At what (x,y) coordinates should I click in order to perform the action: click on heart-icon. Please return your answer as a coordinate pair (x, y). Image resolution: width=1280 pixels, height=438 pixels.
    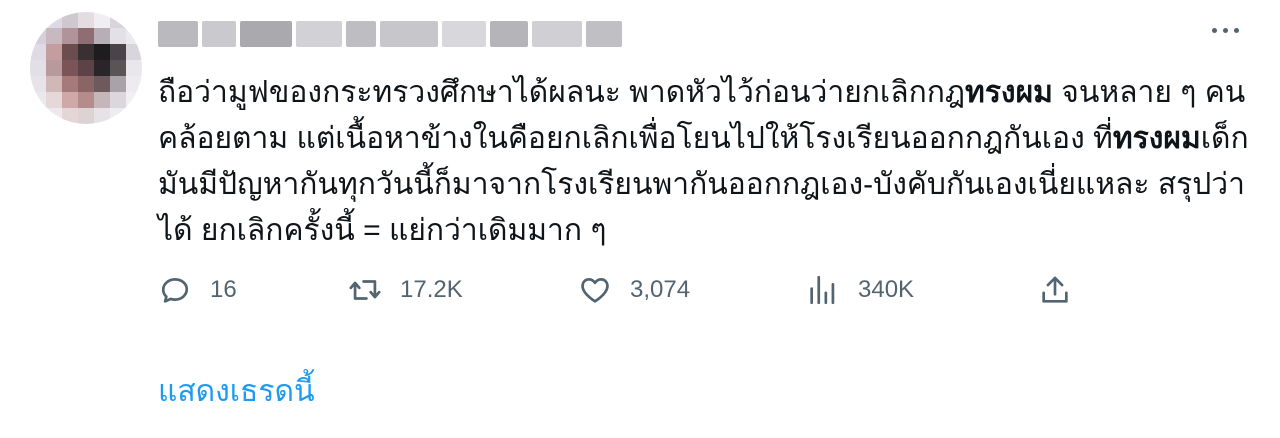
    Looking at the image, I should click on (595, 290).